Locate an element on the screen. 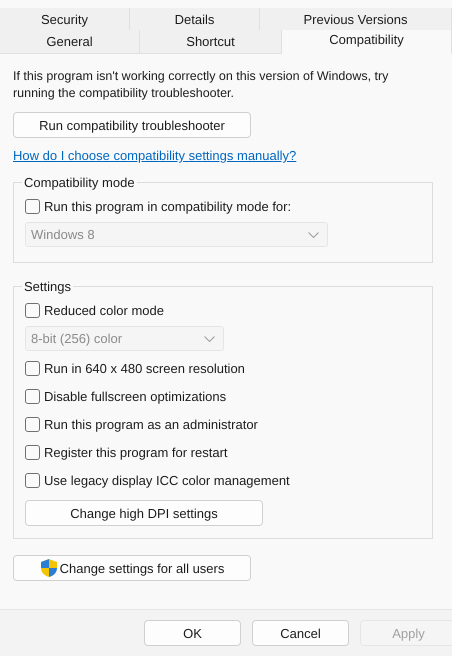 The image size is (452, 656). tab: Previous Versions is located at coordinates (356, 20).